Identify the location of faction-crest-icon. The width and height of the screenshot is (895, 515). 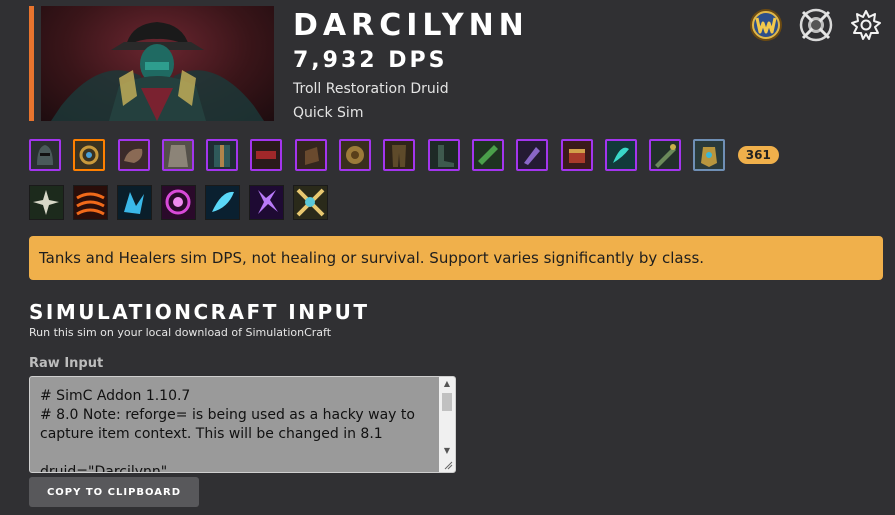
(816, 25).